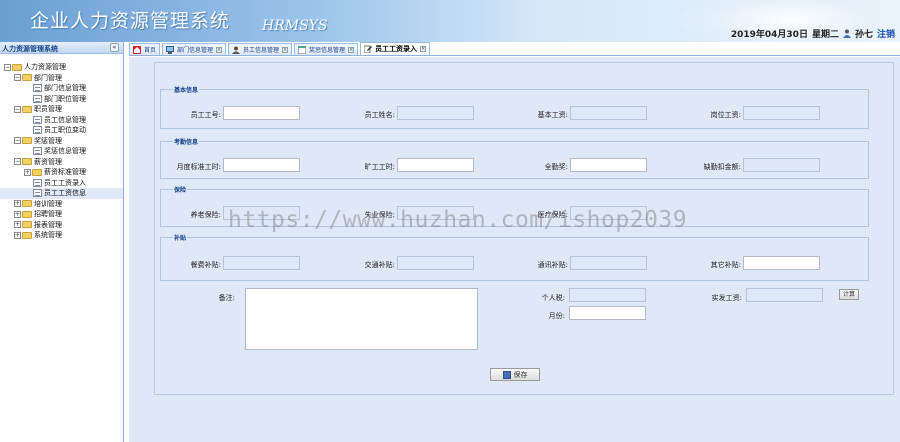  What do you see at coordinates (61, 235) in the screenshot?
I see `tree-node-system-mgmt: + 系统管理` at bounding box center [61, 235].